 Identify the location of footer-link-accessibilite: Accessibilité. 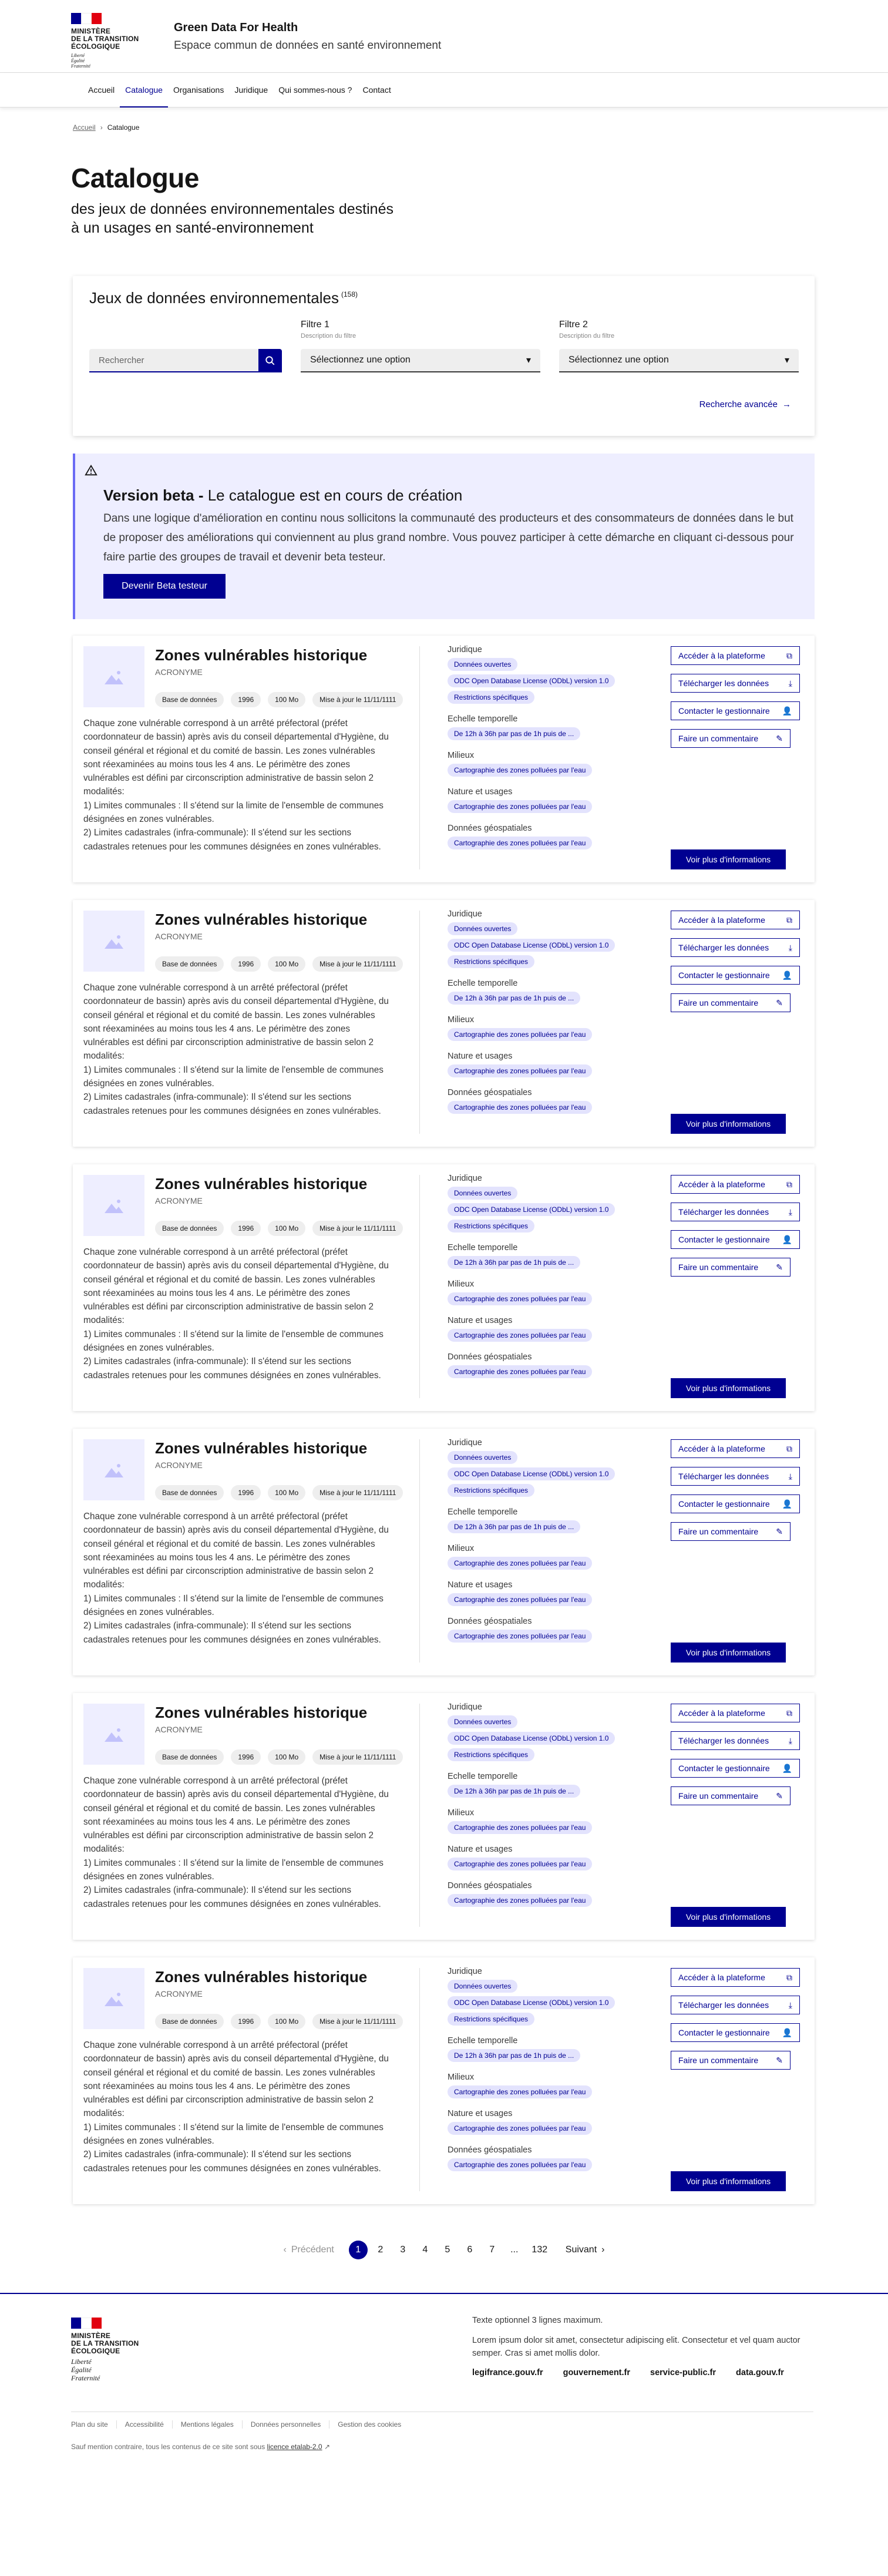
(144, 2424).